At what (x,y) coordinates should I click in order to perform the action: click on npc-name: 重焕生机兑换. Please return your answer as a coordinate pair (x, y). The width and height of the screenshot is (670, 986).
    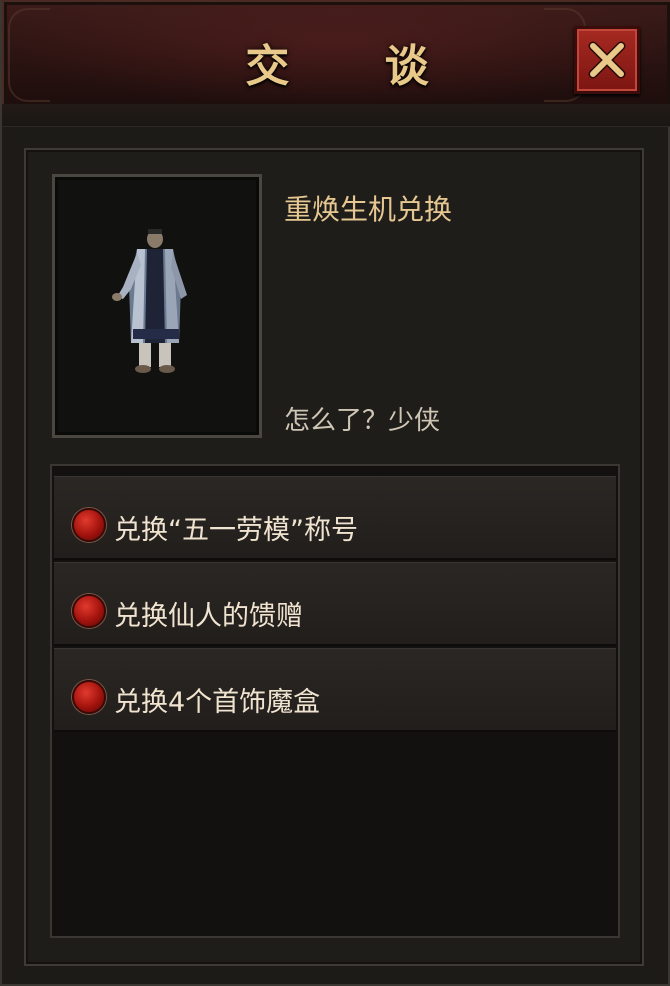
    Looking at the image, I should click on (368, 209).